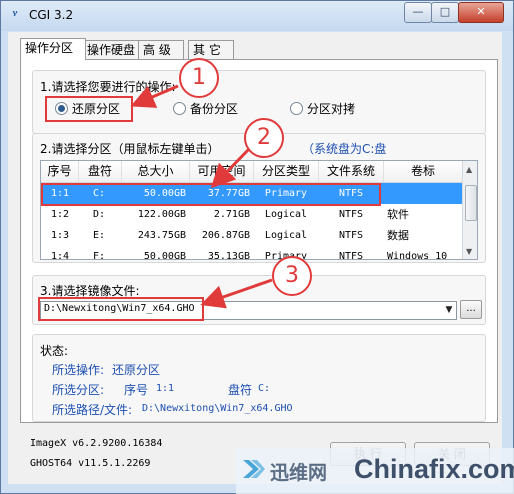 The width and height of the screenshot is (514, 494). I want to click on col-label: 卷标, so click(423, 171).